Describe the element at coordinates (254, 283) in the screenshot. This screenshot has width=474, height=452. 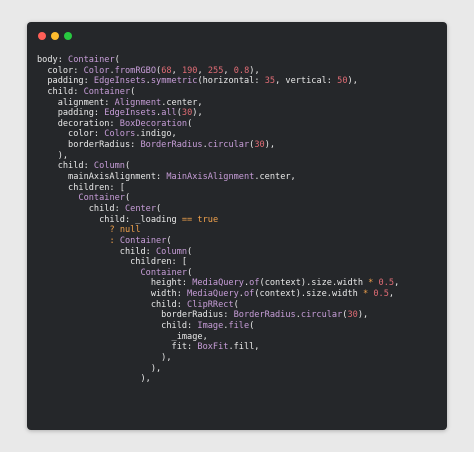
I see `code-token: of` at that location.